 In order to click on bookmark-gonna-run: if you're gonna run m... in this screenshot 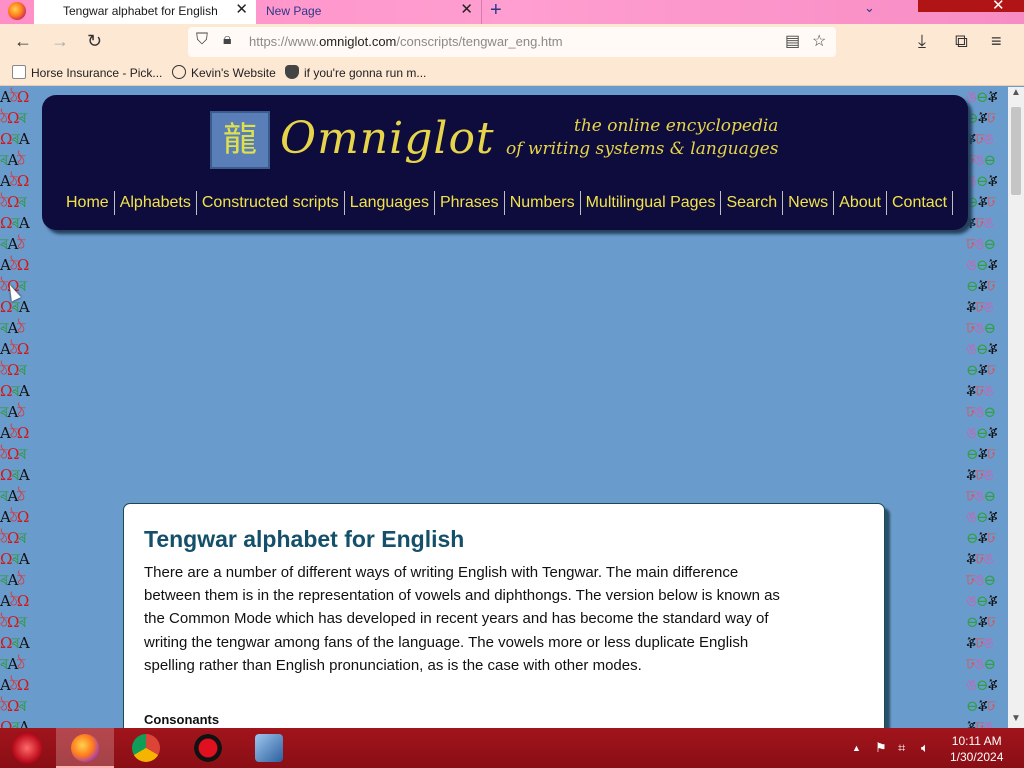, I will do `click(355, 72)`.